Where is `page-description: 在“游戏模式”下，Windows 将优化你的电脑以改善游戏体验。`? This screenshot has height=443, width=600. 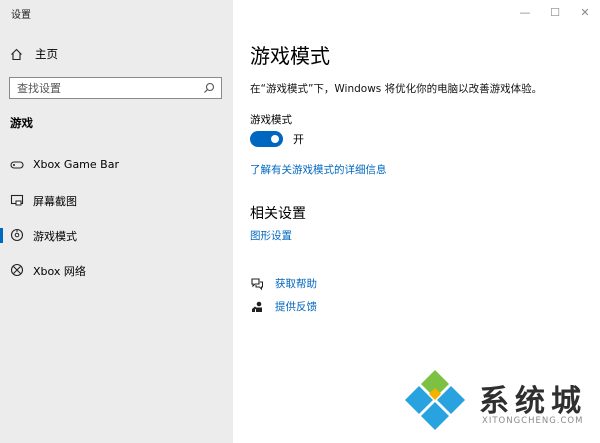 page-description: 在“游戏模式”下，Windows 将优化你的电脑以改善游戏体验。 is located at coordinates (396, 89).